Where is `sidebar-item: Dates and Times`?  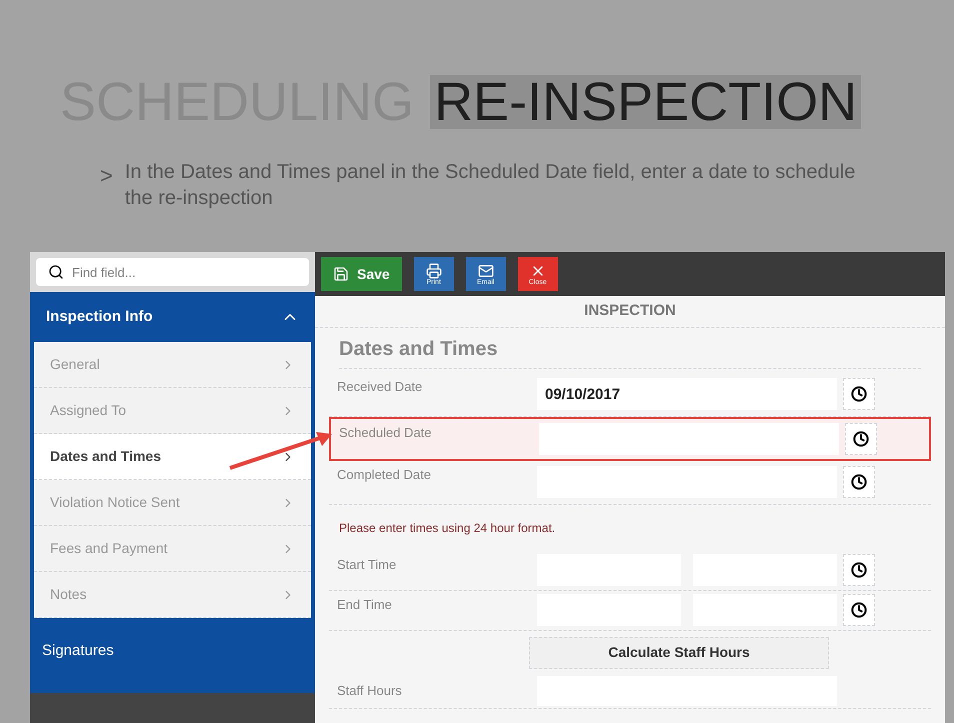
sidebar-item: Dates and Times is located at coordinates (172, 457).